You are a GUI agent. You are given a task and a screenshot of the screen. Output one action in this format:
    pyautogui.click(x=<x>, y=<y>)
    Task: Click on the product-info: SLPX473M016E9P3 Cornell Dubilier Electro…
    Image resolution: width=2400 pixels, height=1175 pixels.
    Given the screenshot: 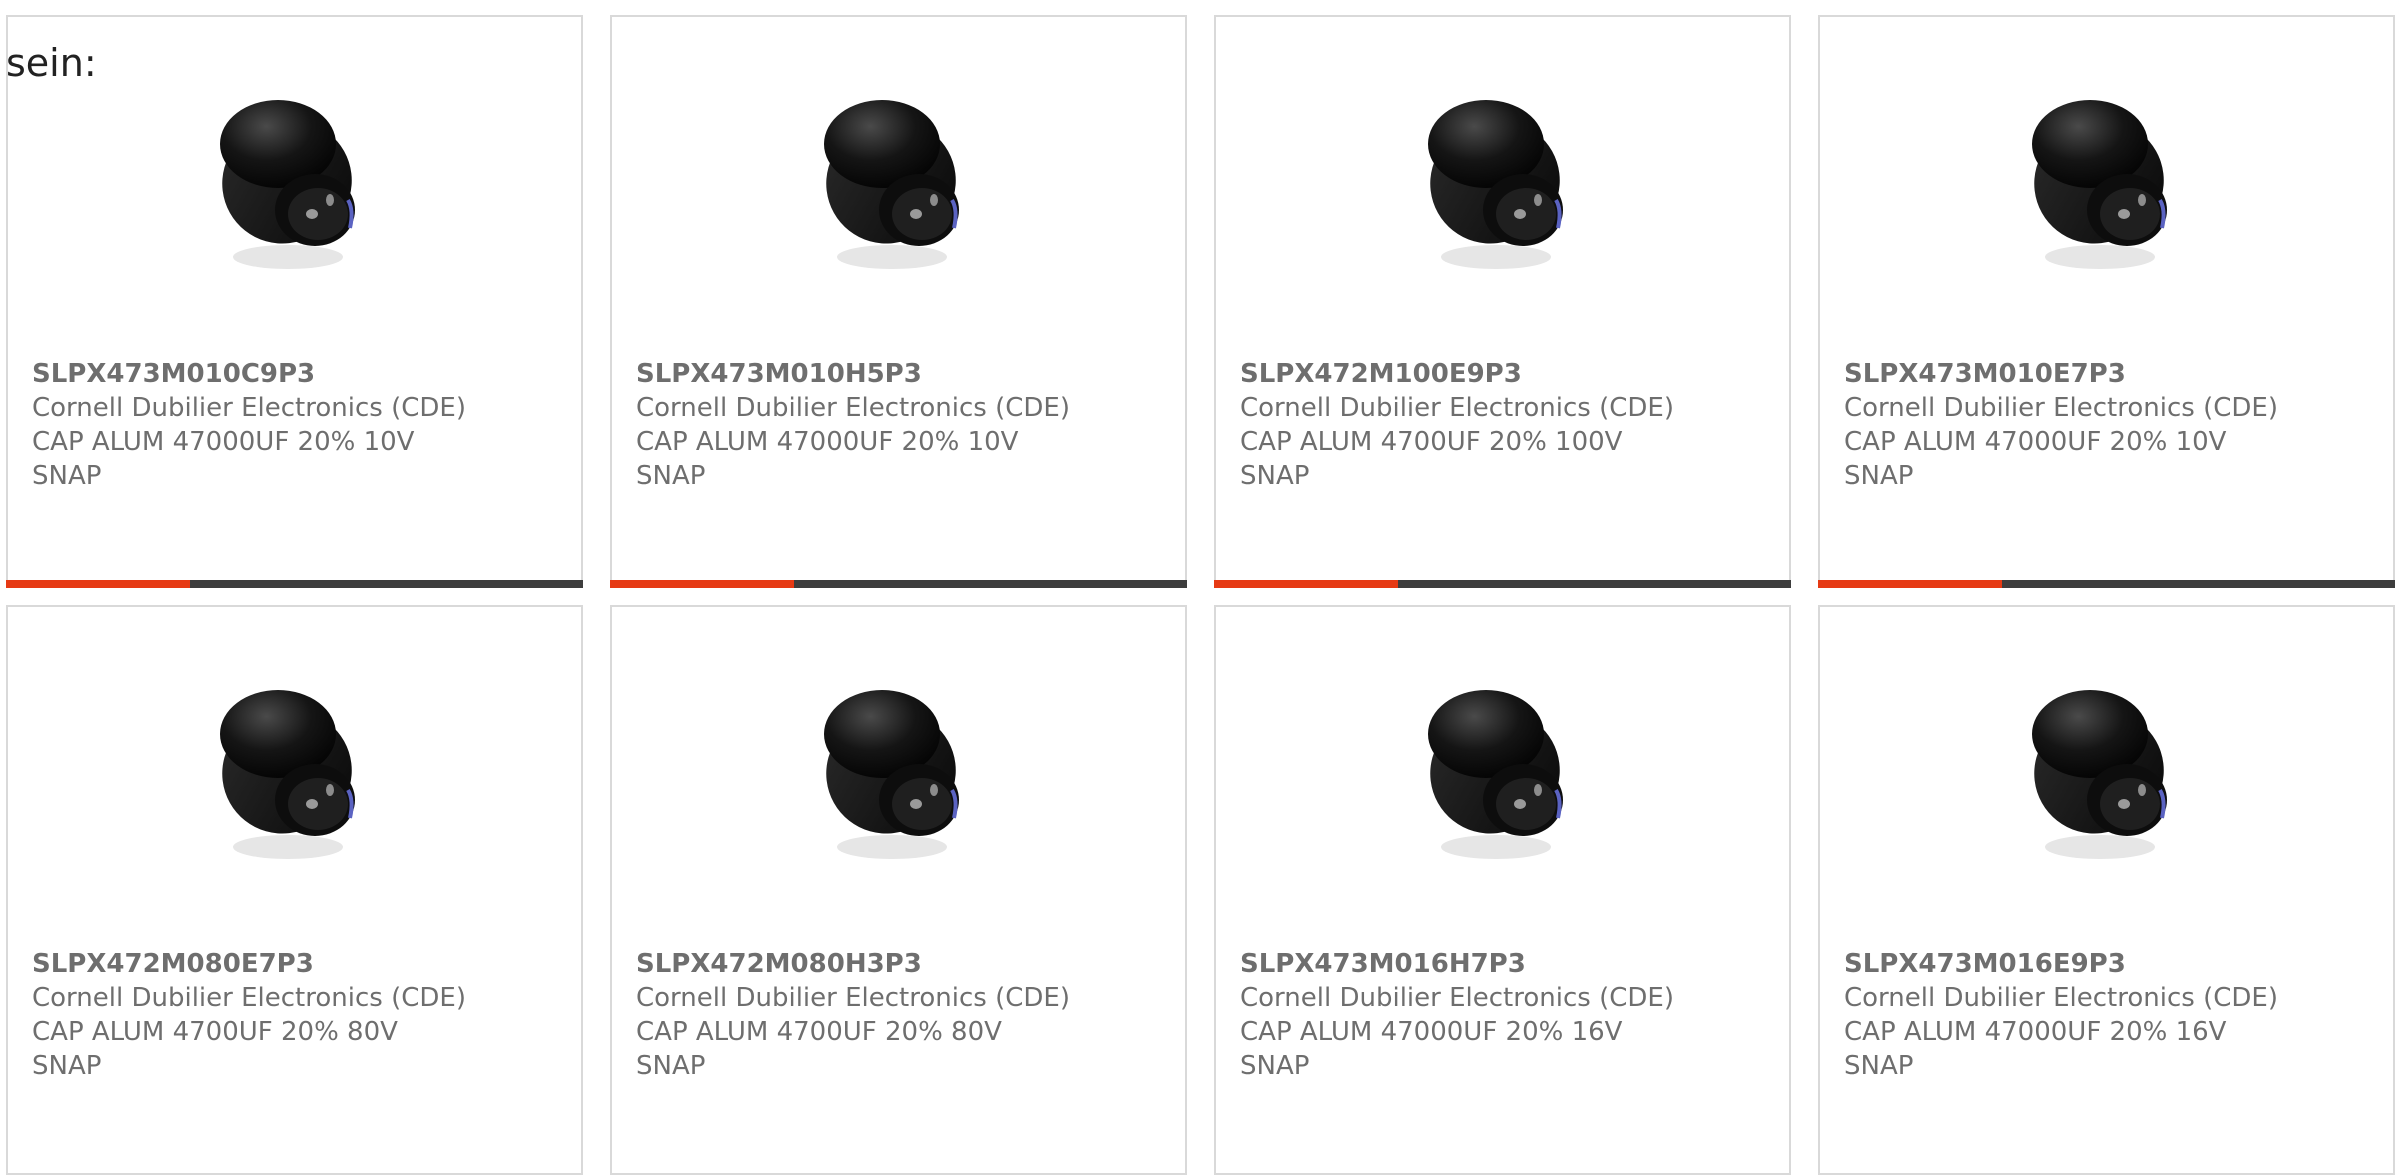 What is the action you would take?
    pyautogui.click(x=2108, y=1015)
    